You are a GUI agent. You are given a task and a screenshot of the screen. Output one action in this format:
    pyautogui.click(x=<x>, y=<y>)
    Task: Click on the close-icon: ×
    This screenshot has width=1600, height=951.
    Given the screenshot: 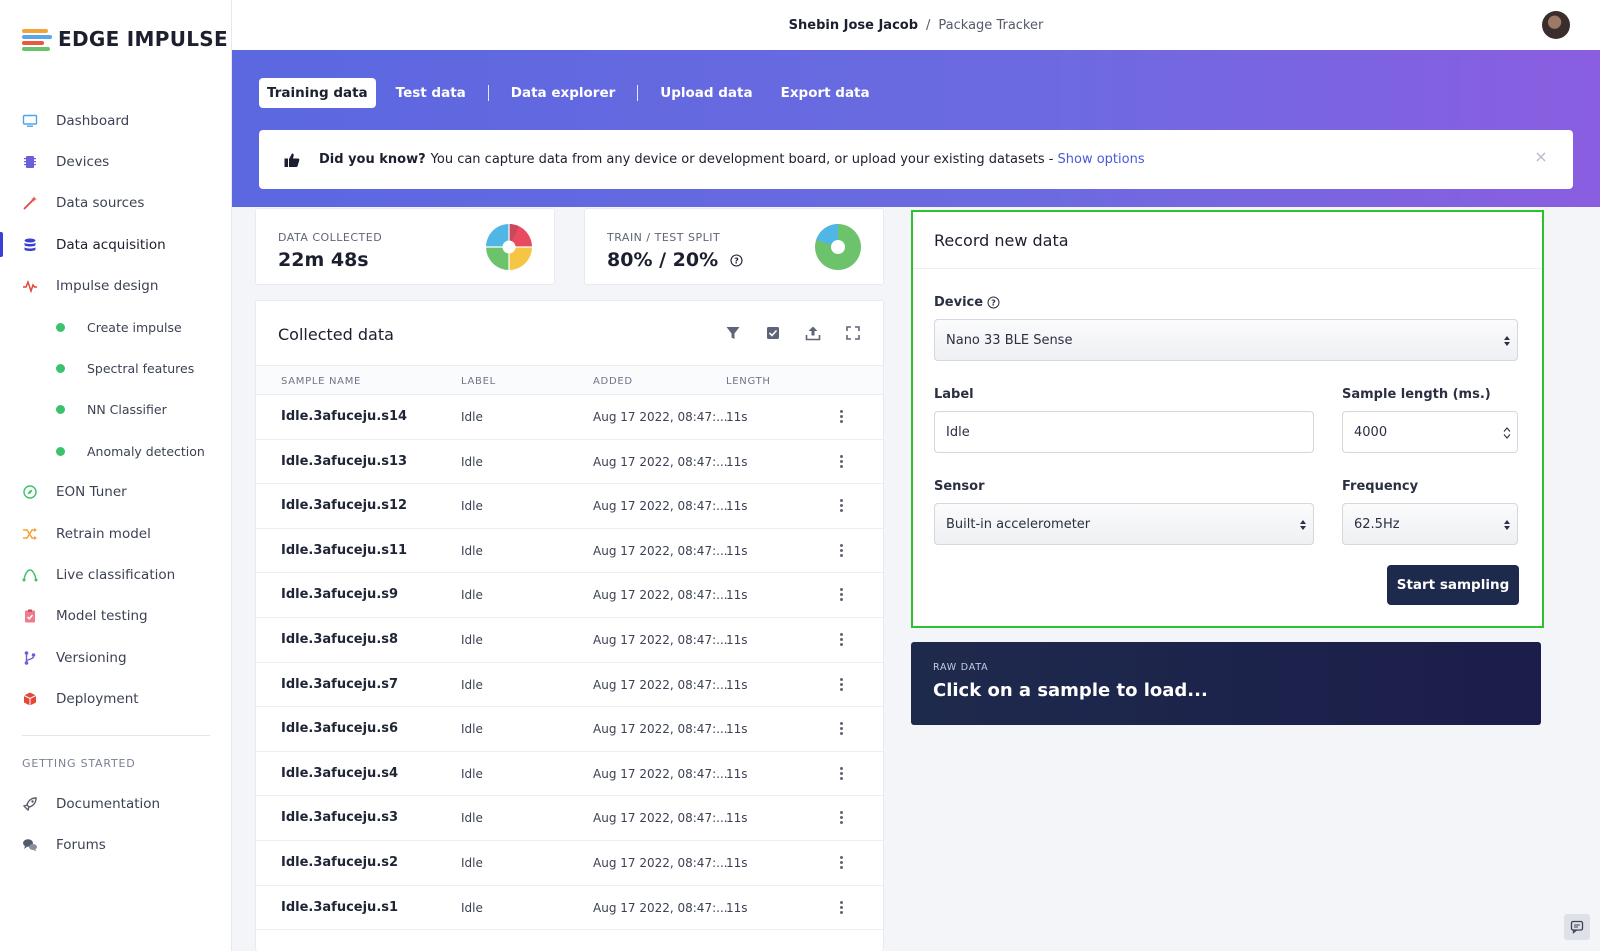 What is the action you would take?
    pyautogui.click(x=1541, y=157)
    